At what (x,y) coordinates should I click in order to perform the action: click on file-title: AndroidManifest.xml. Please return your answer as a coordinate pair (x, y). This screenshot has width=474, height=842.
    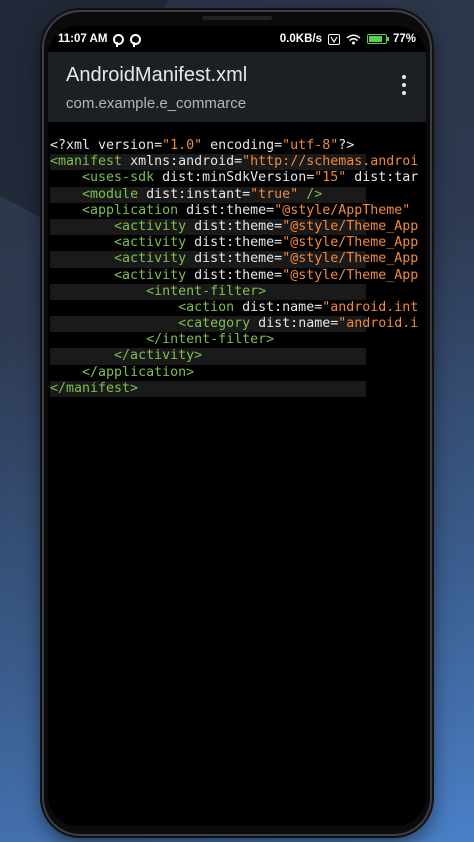
    Looking at the image, I should click on (157, 75).